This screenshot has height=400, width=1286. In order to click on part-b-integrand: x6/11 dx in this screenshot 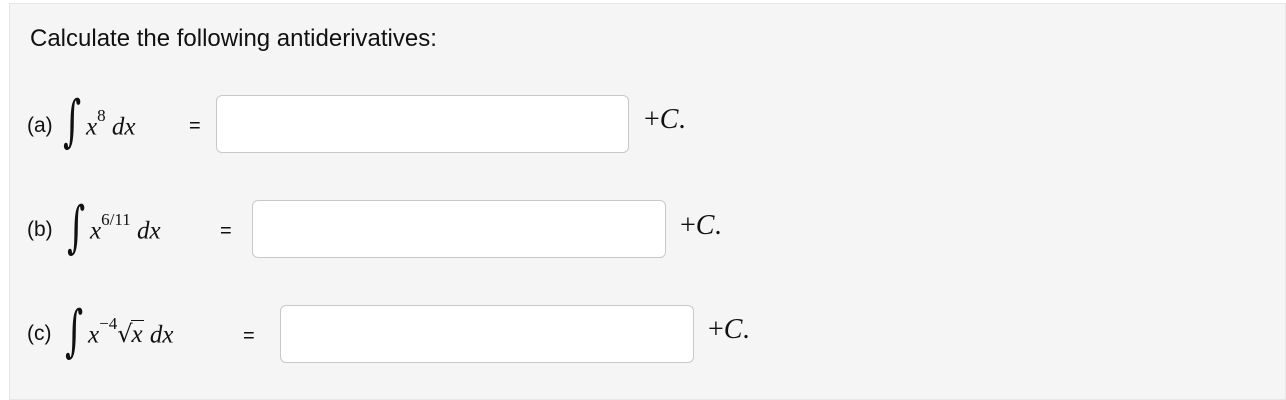, I will do `click(125, 227)`.